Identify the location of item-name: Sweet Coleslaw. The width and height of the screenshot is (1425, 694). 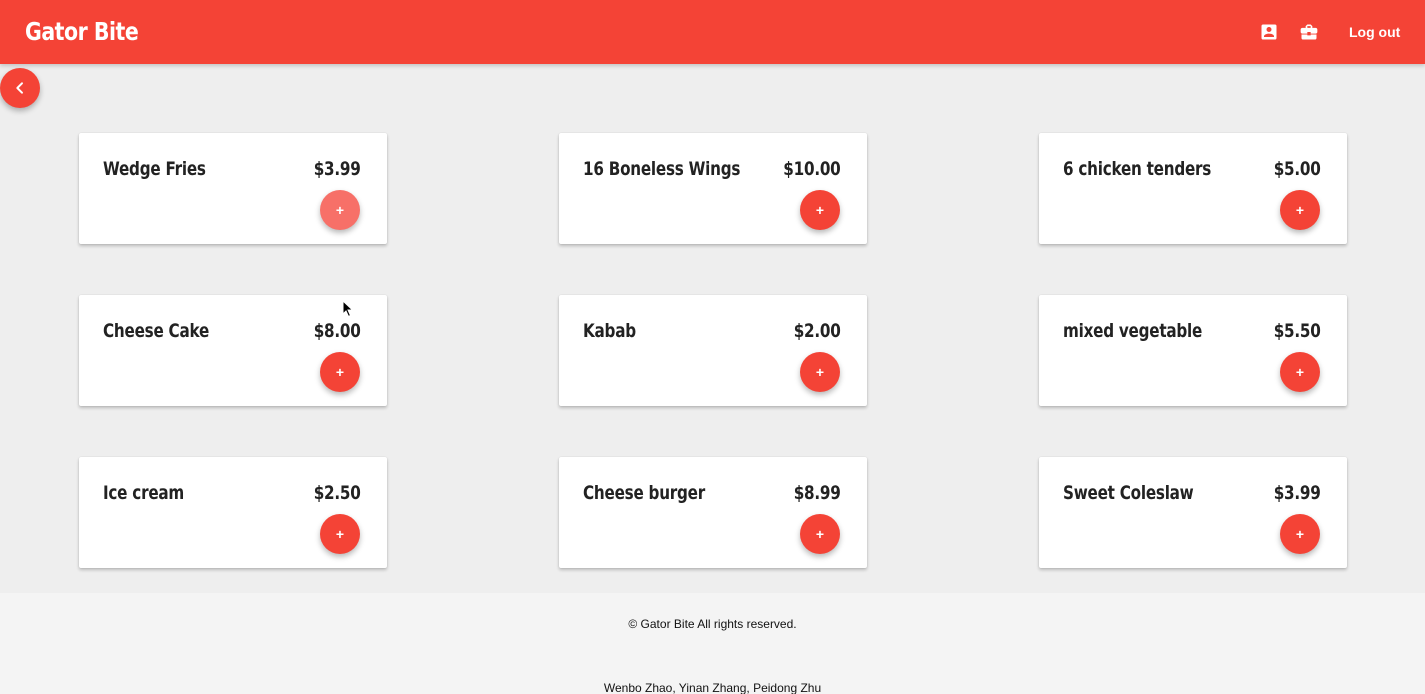
(1128, 493).